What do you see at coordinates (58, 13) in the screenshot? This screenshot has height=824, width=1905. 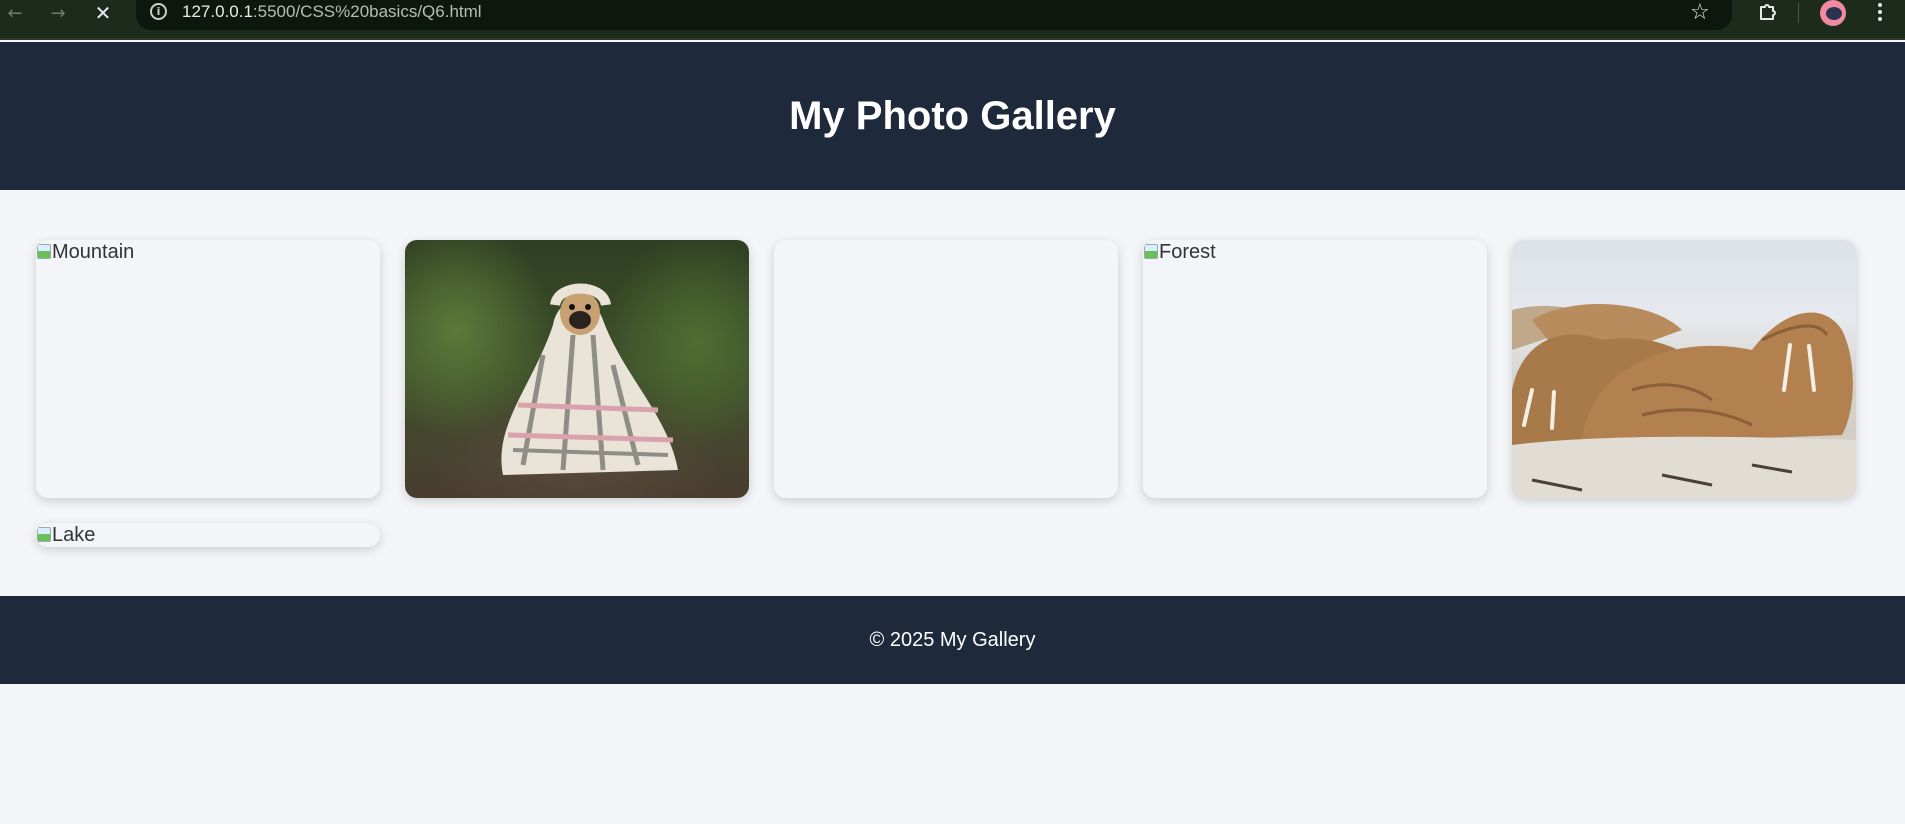 I see `forward-arrow-icon: →` at bounding box center [58, 13].